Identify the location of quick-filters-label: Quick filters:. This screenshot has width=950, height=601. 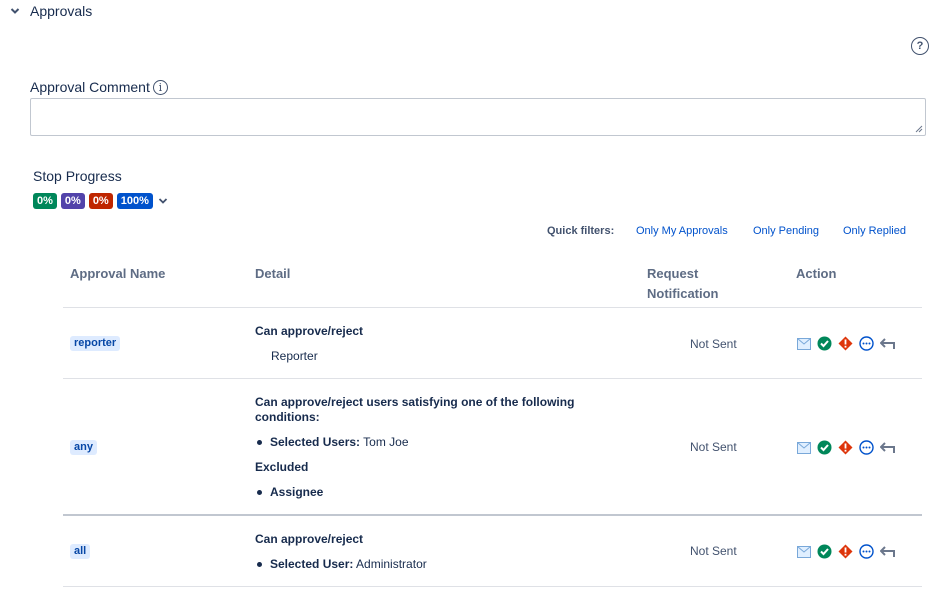
(581, 231).